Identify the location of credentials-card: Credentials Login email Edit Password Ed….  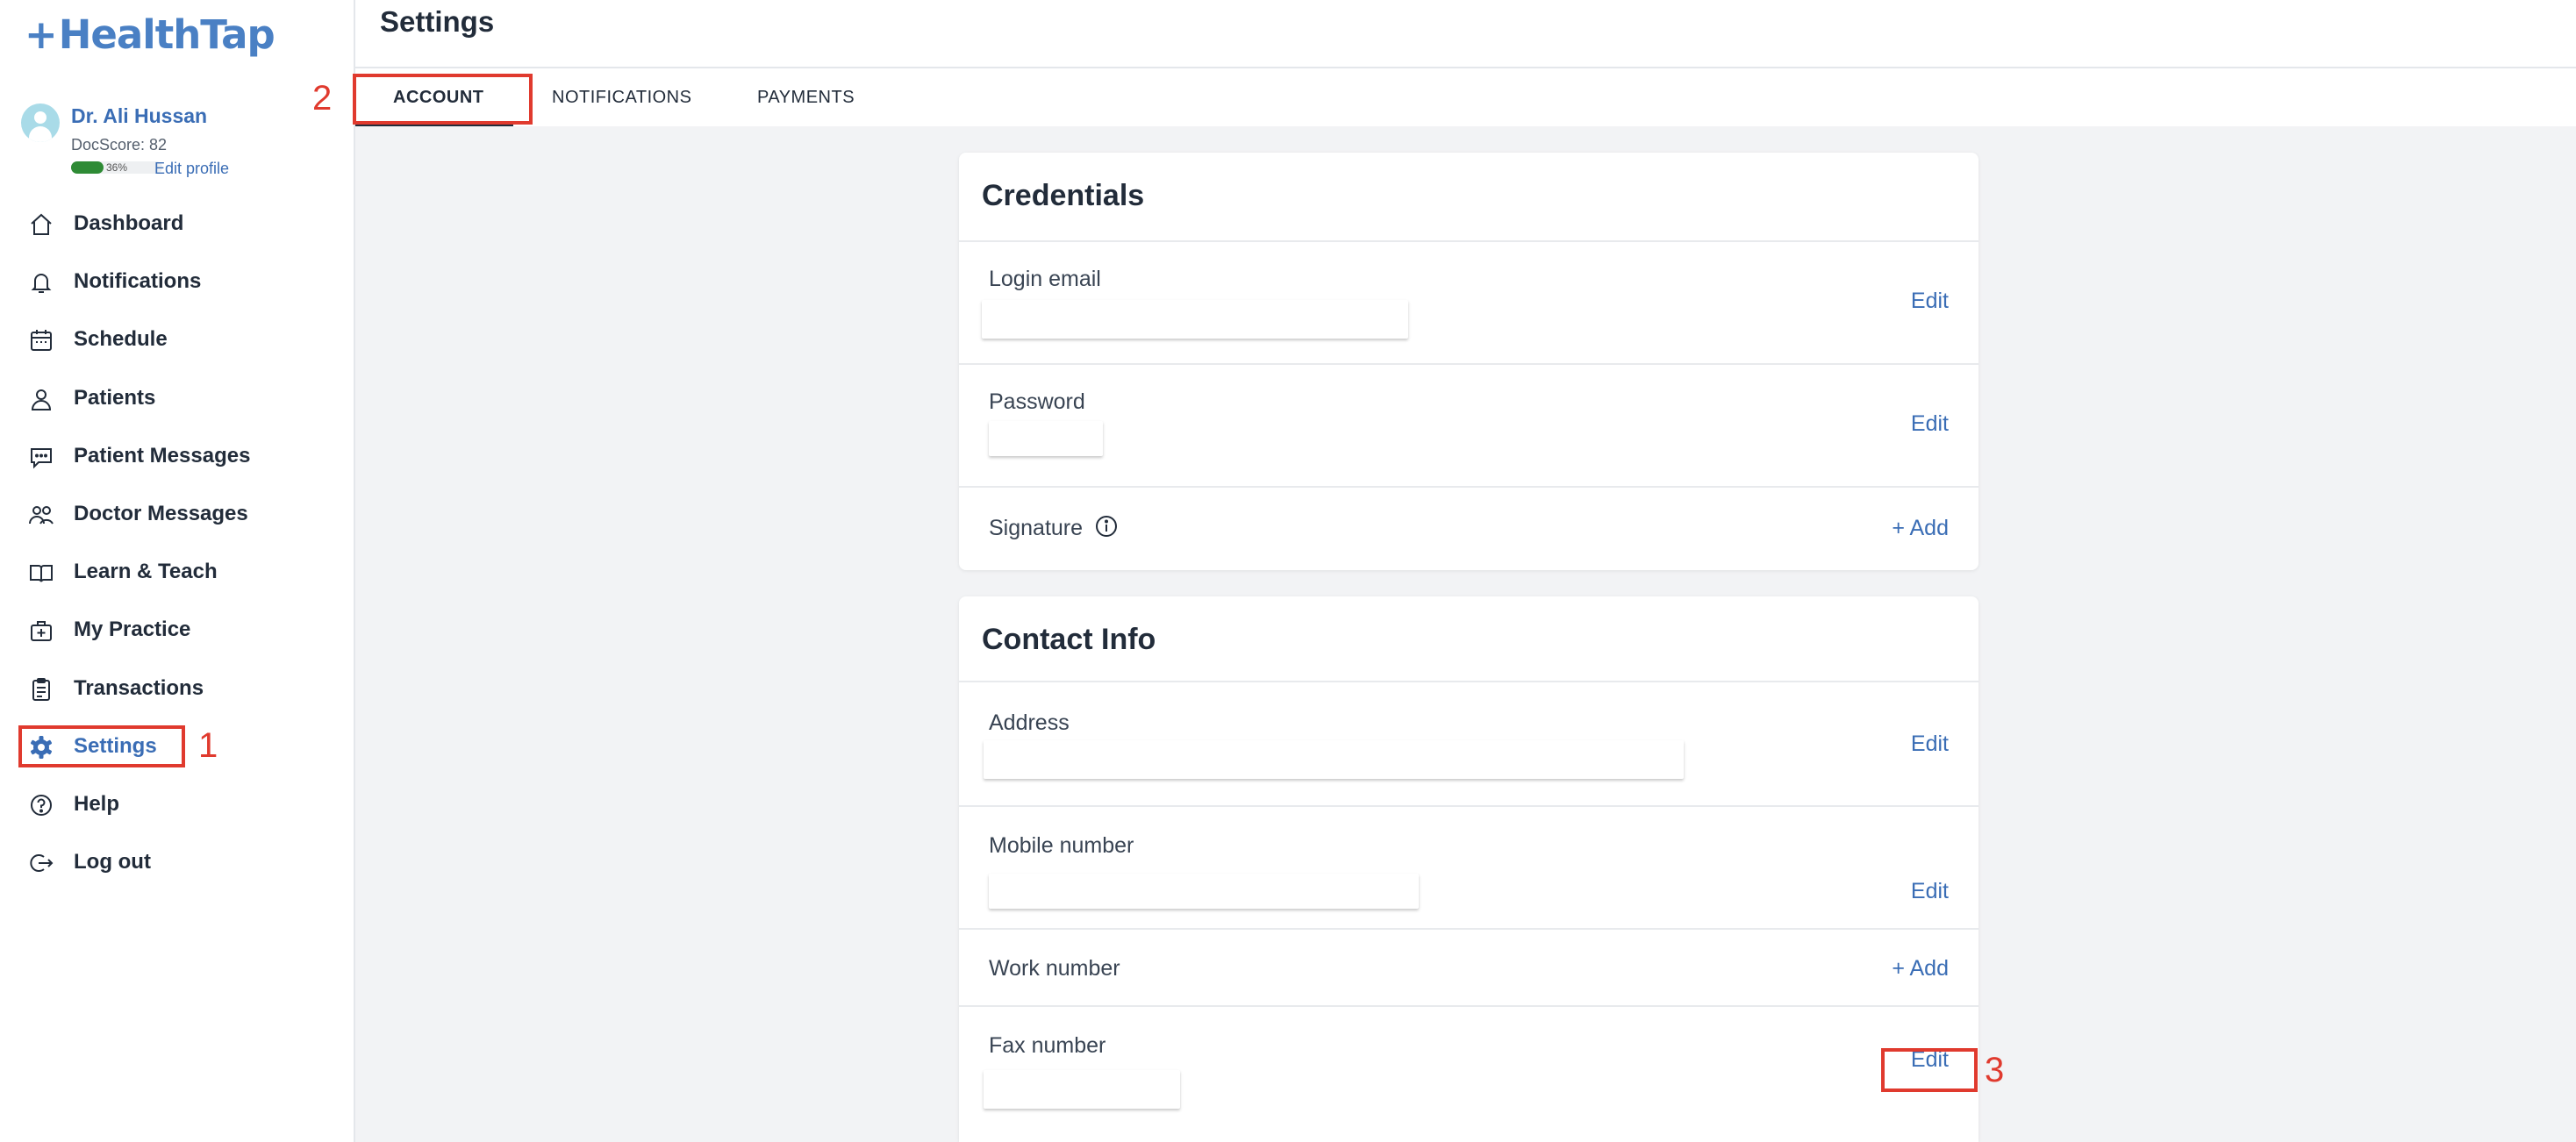
(1469, 361).